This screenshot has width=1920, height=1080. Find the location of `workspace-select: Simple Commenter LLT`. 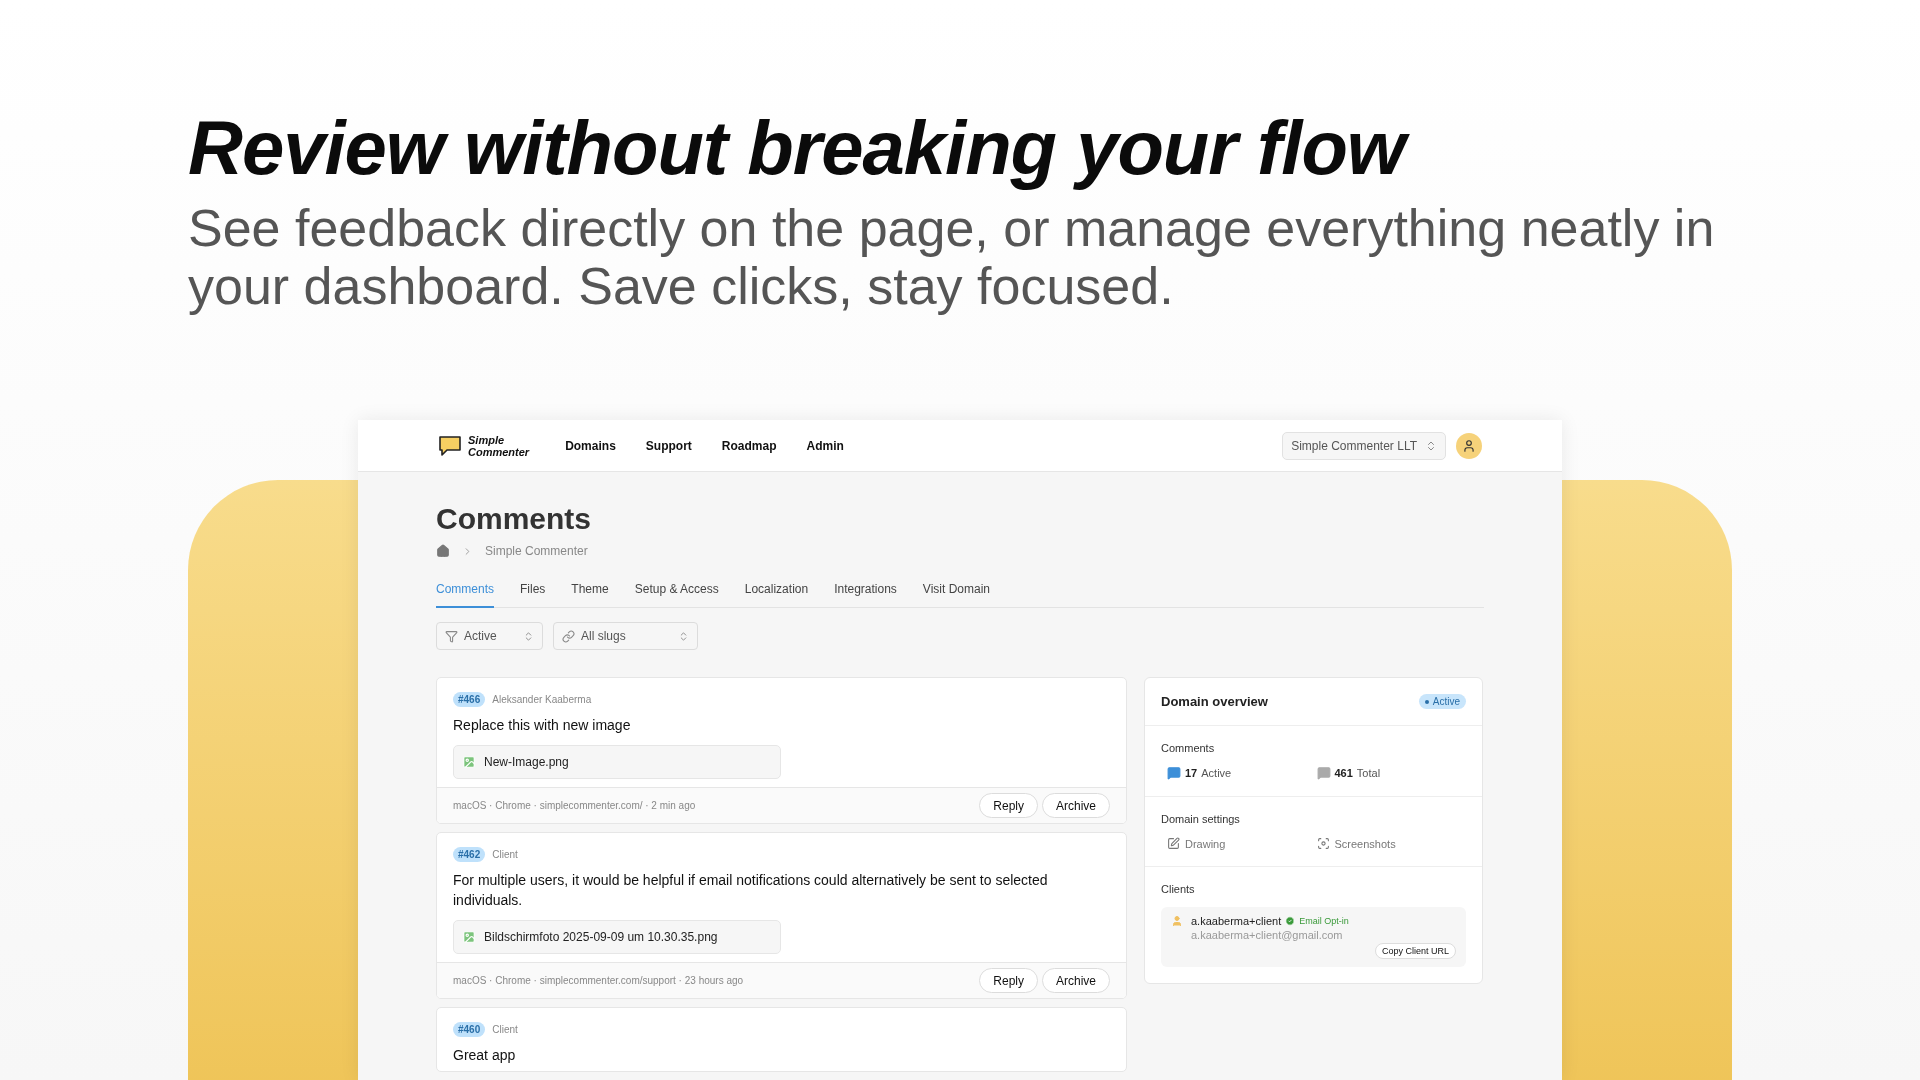

workspace-select: Simple Commenter LLT is located at coordinates (1364, 445).